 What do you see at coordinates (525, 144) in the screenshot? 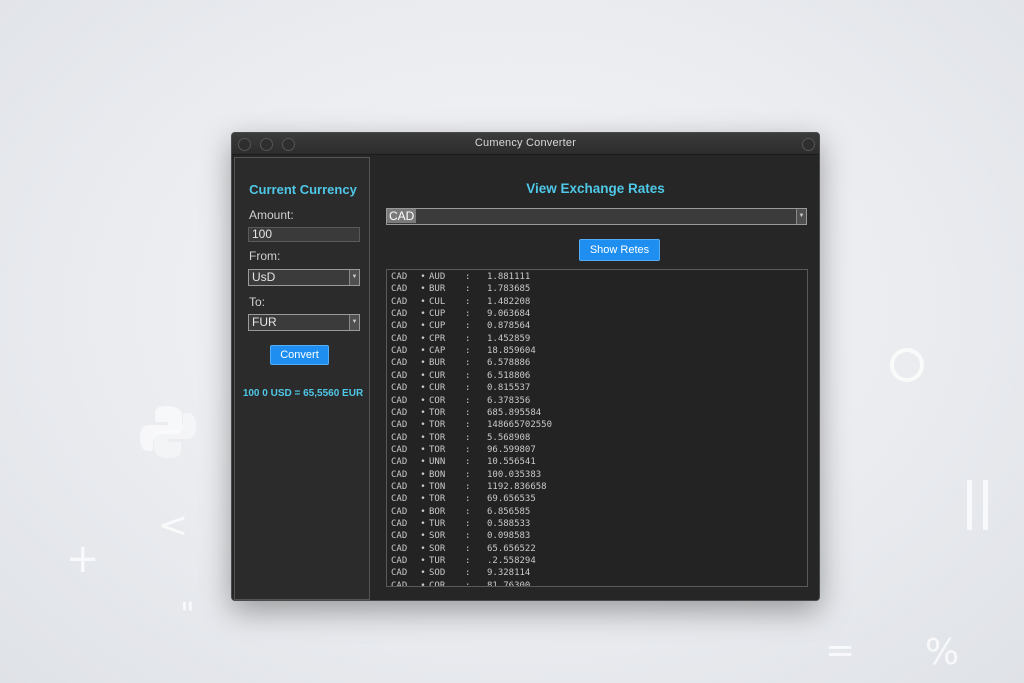
I see `title-bar: Cumency Converter` at bounding box center [525, 144].